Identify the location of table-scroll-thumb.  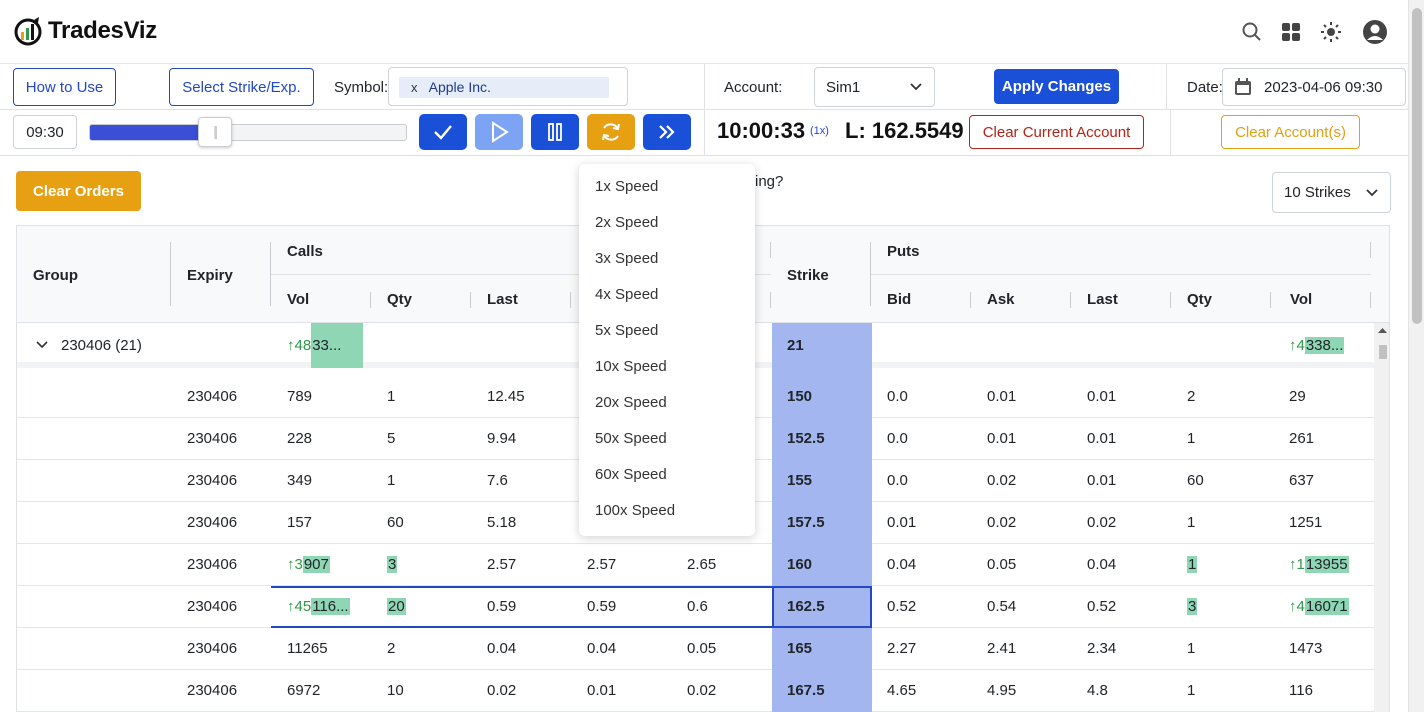
(1383, 352).